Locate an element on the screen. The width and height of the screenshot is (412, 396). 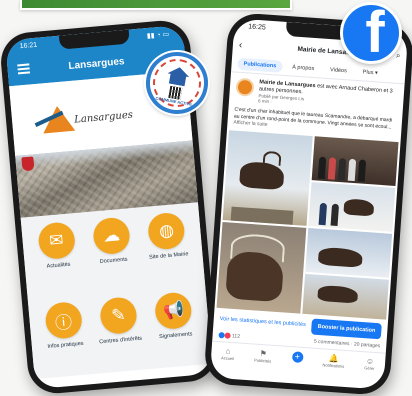
tile-documents: ☁ Documents is located at coordinates (113, 255).